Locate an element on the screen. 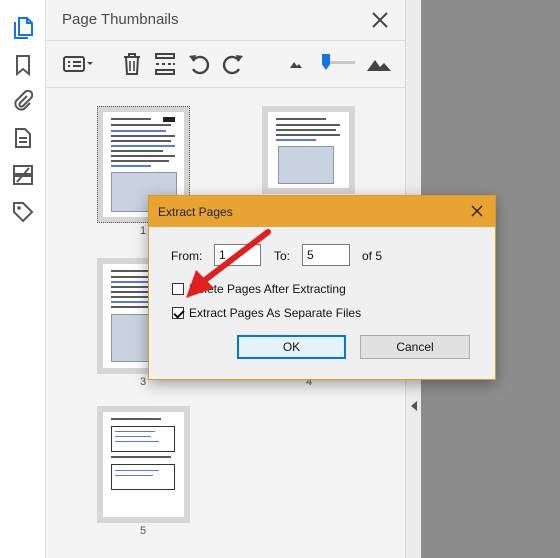 This screenshot has height=558, width=560. rotate-cw-icon is located at coordinates (233, 64).